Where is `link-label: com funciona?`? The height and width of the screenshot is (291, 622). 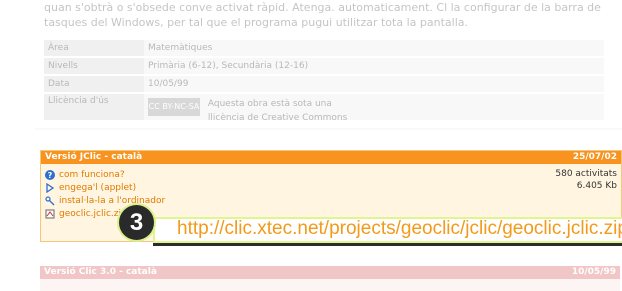 link-label: com funciona? is located at coordinates (92, 175).